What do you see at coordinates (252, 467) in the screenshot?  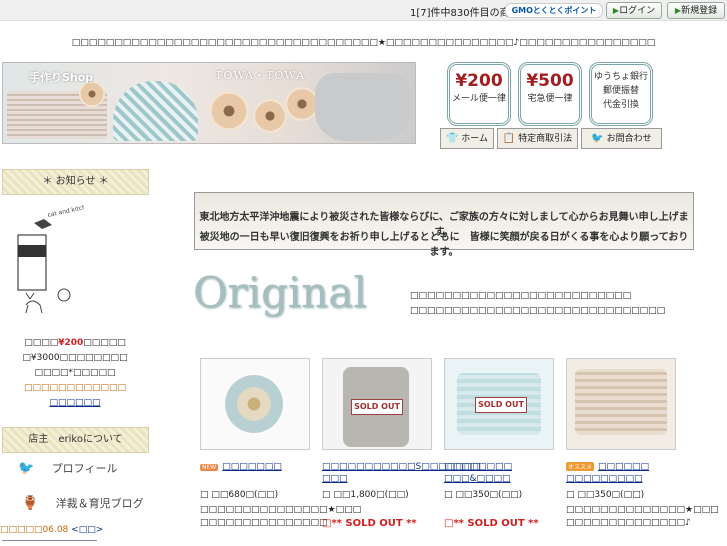 I see `product-name-text: □□□□□□□` at bounding box center [252, 467].